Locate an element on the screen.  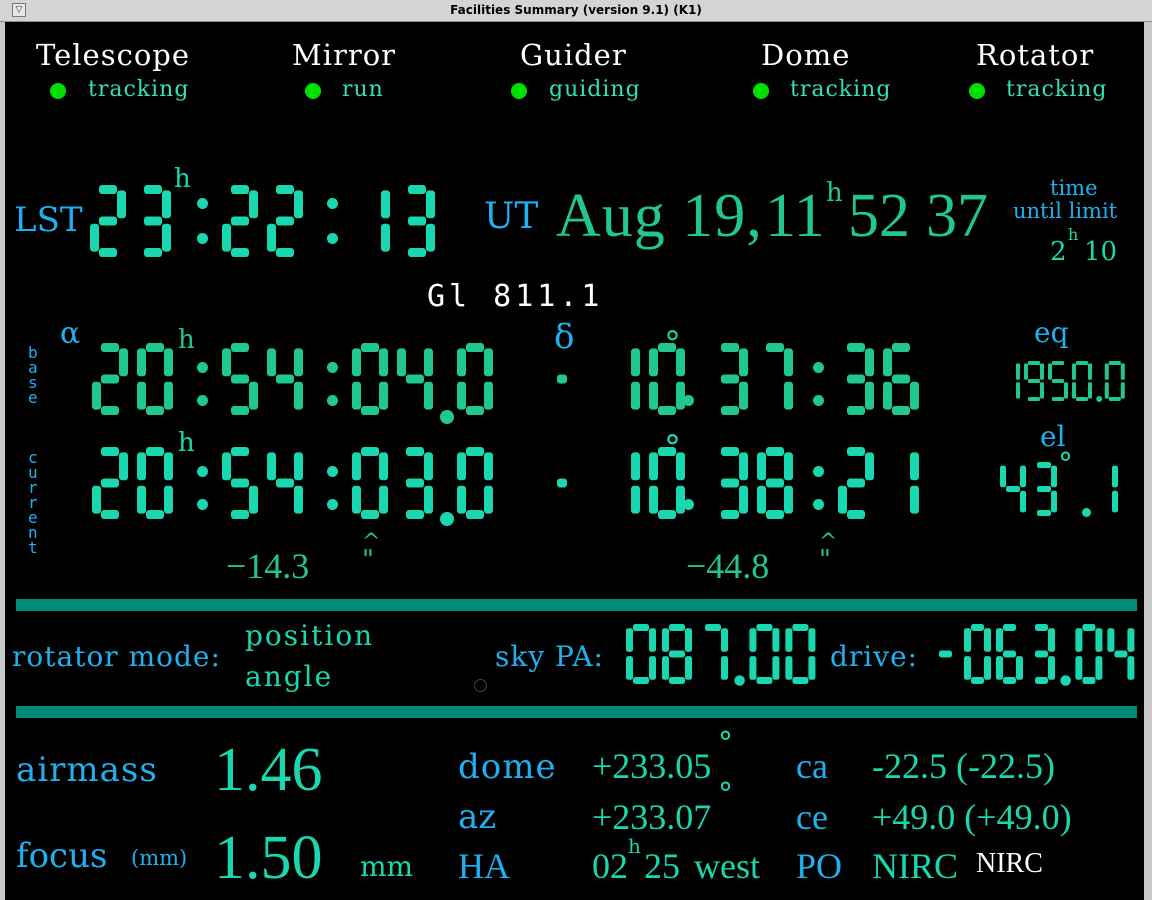
current-ra-decimal-point is located at coordinates (447, 519).